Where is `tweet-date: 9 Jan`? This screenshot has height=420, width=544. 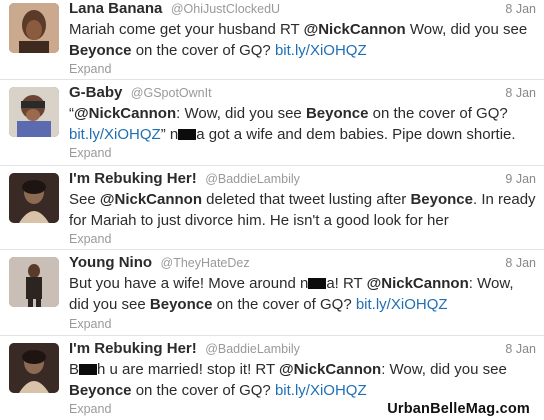 tweet-date: 9 Jan is located at coordinates (520, 179).